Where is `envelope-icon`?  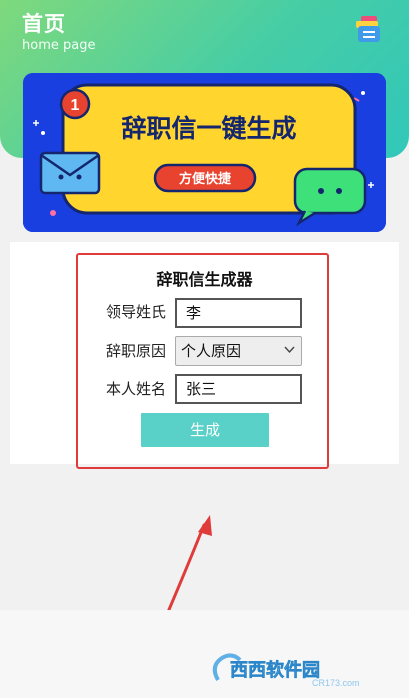
envelope-icon is located at coordinates (70, 173).